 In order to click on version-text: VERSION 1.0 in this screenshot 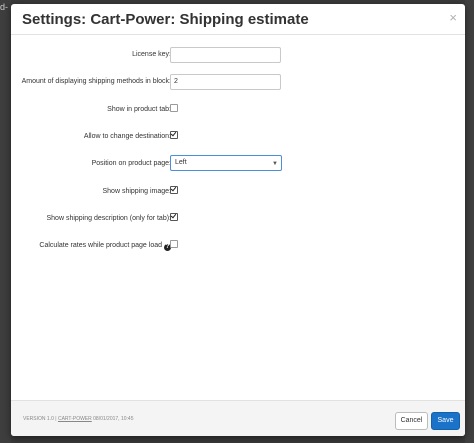, I will do `click(38, 419)`.